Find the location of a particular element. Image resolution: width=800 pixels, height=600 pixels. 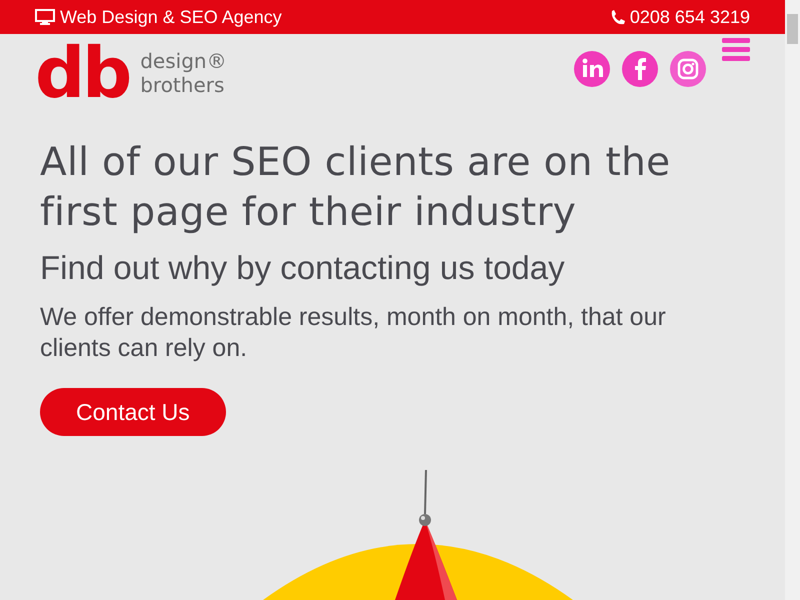

contact-button: Contact Us is located at coordinates (133, 412).